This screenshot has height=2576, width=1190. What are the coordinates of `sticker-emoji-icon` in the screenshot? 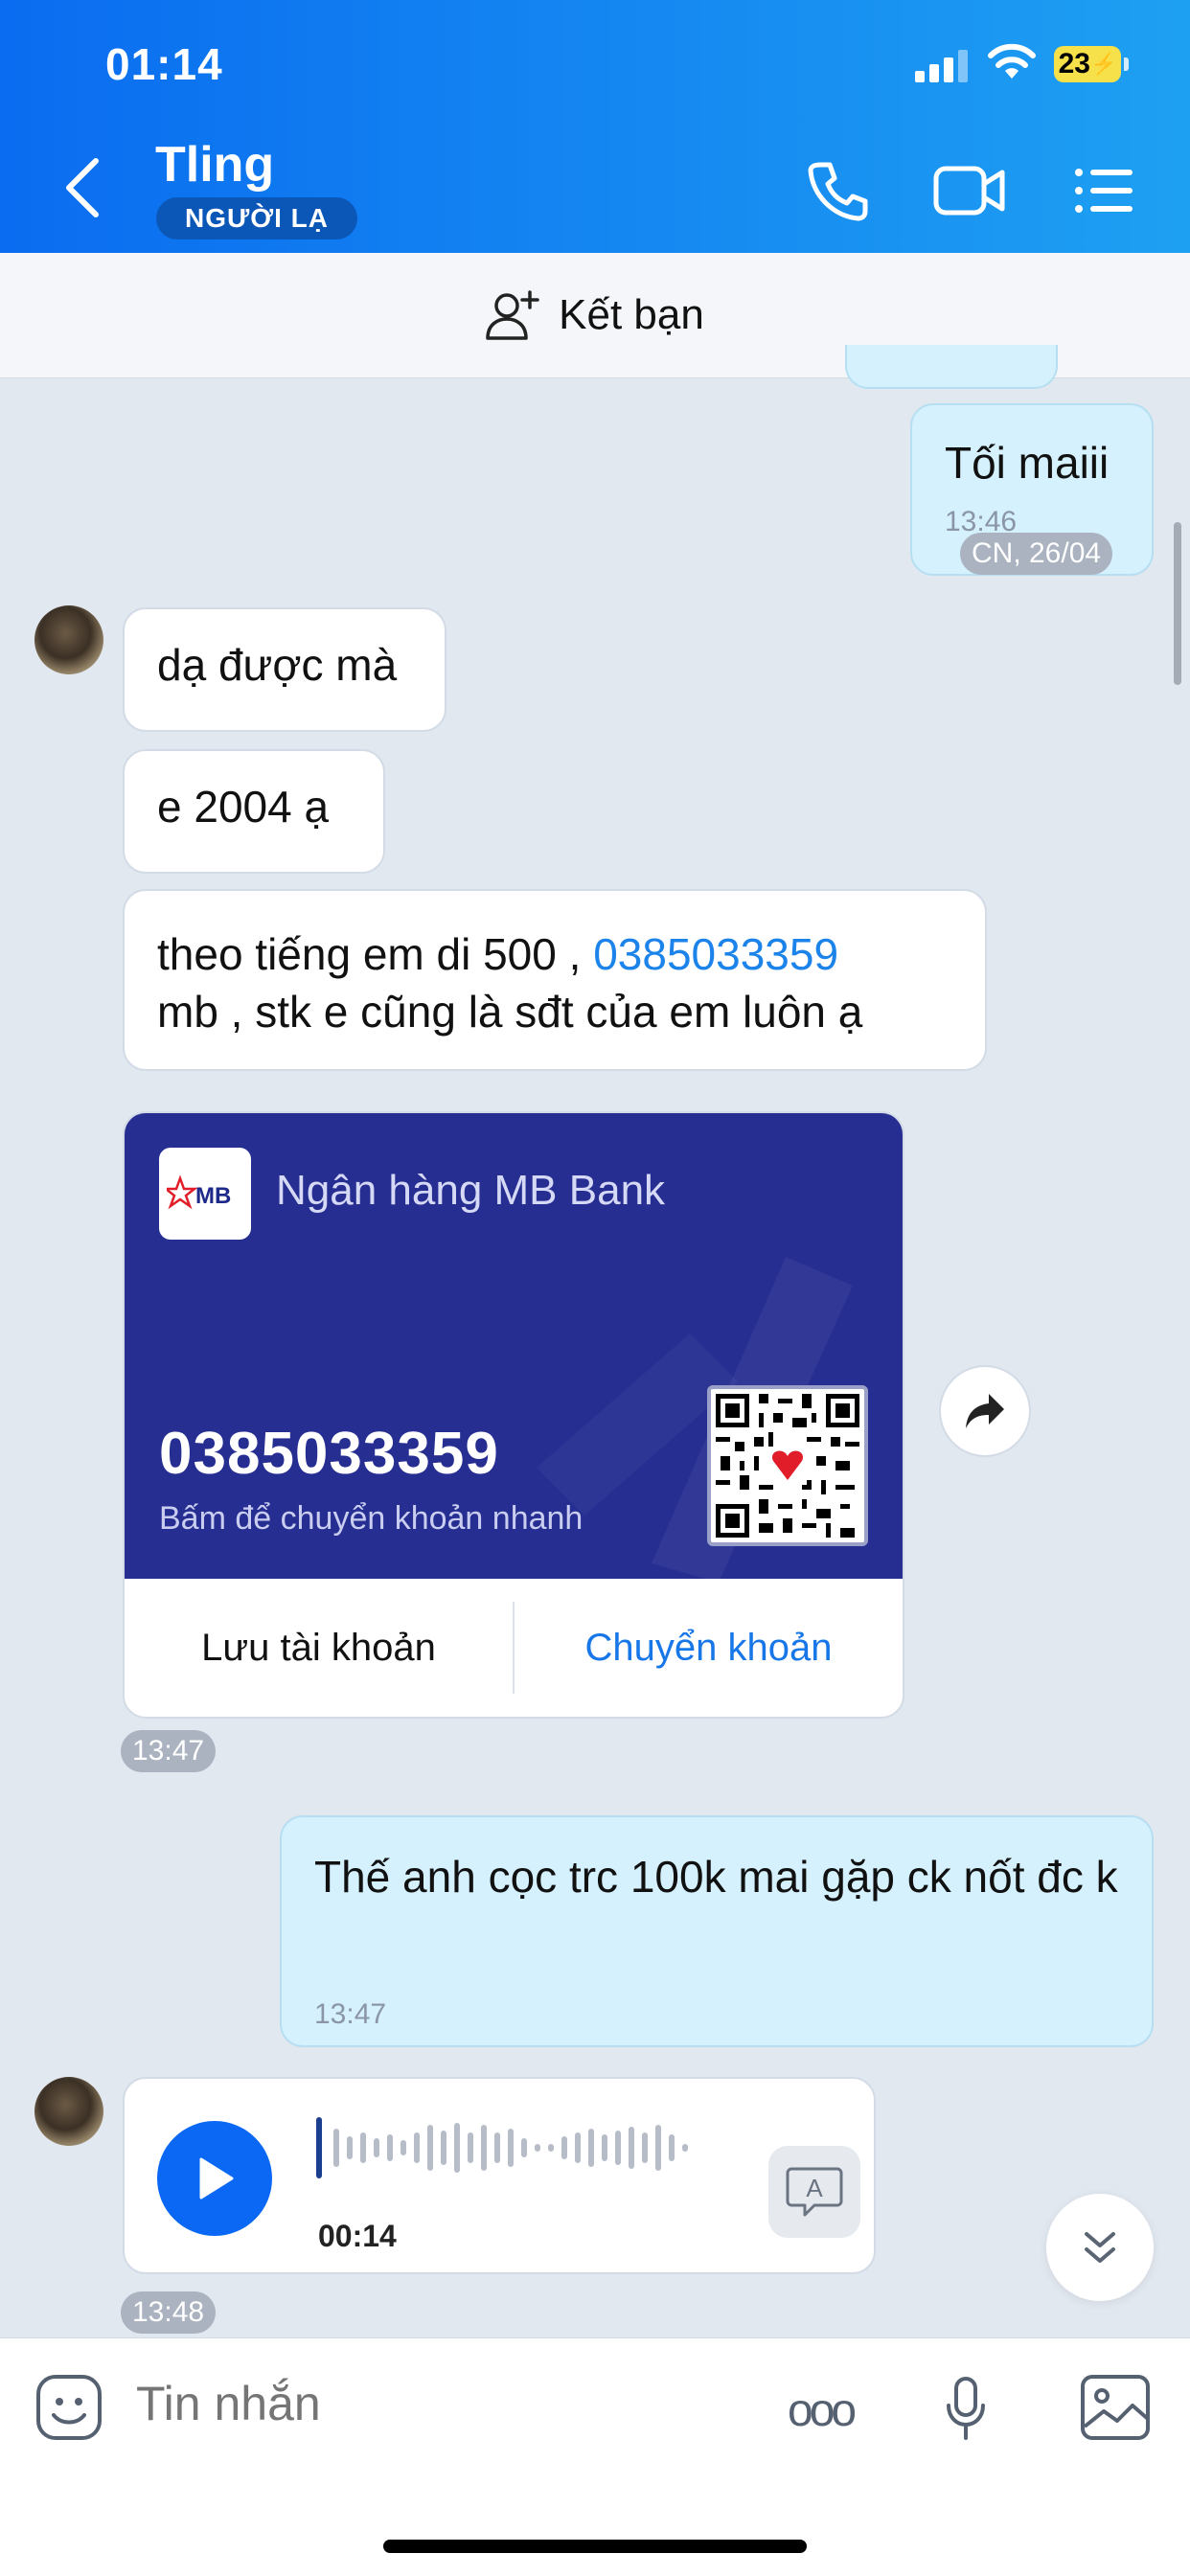 It's located at (68, 2407).